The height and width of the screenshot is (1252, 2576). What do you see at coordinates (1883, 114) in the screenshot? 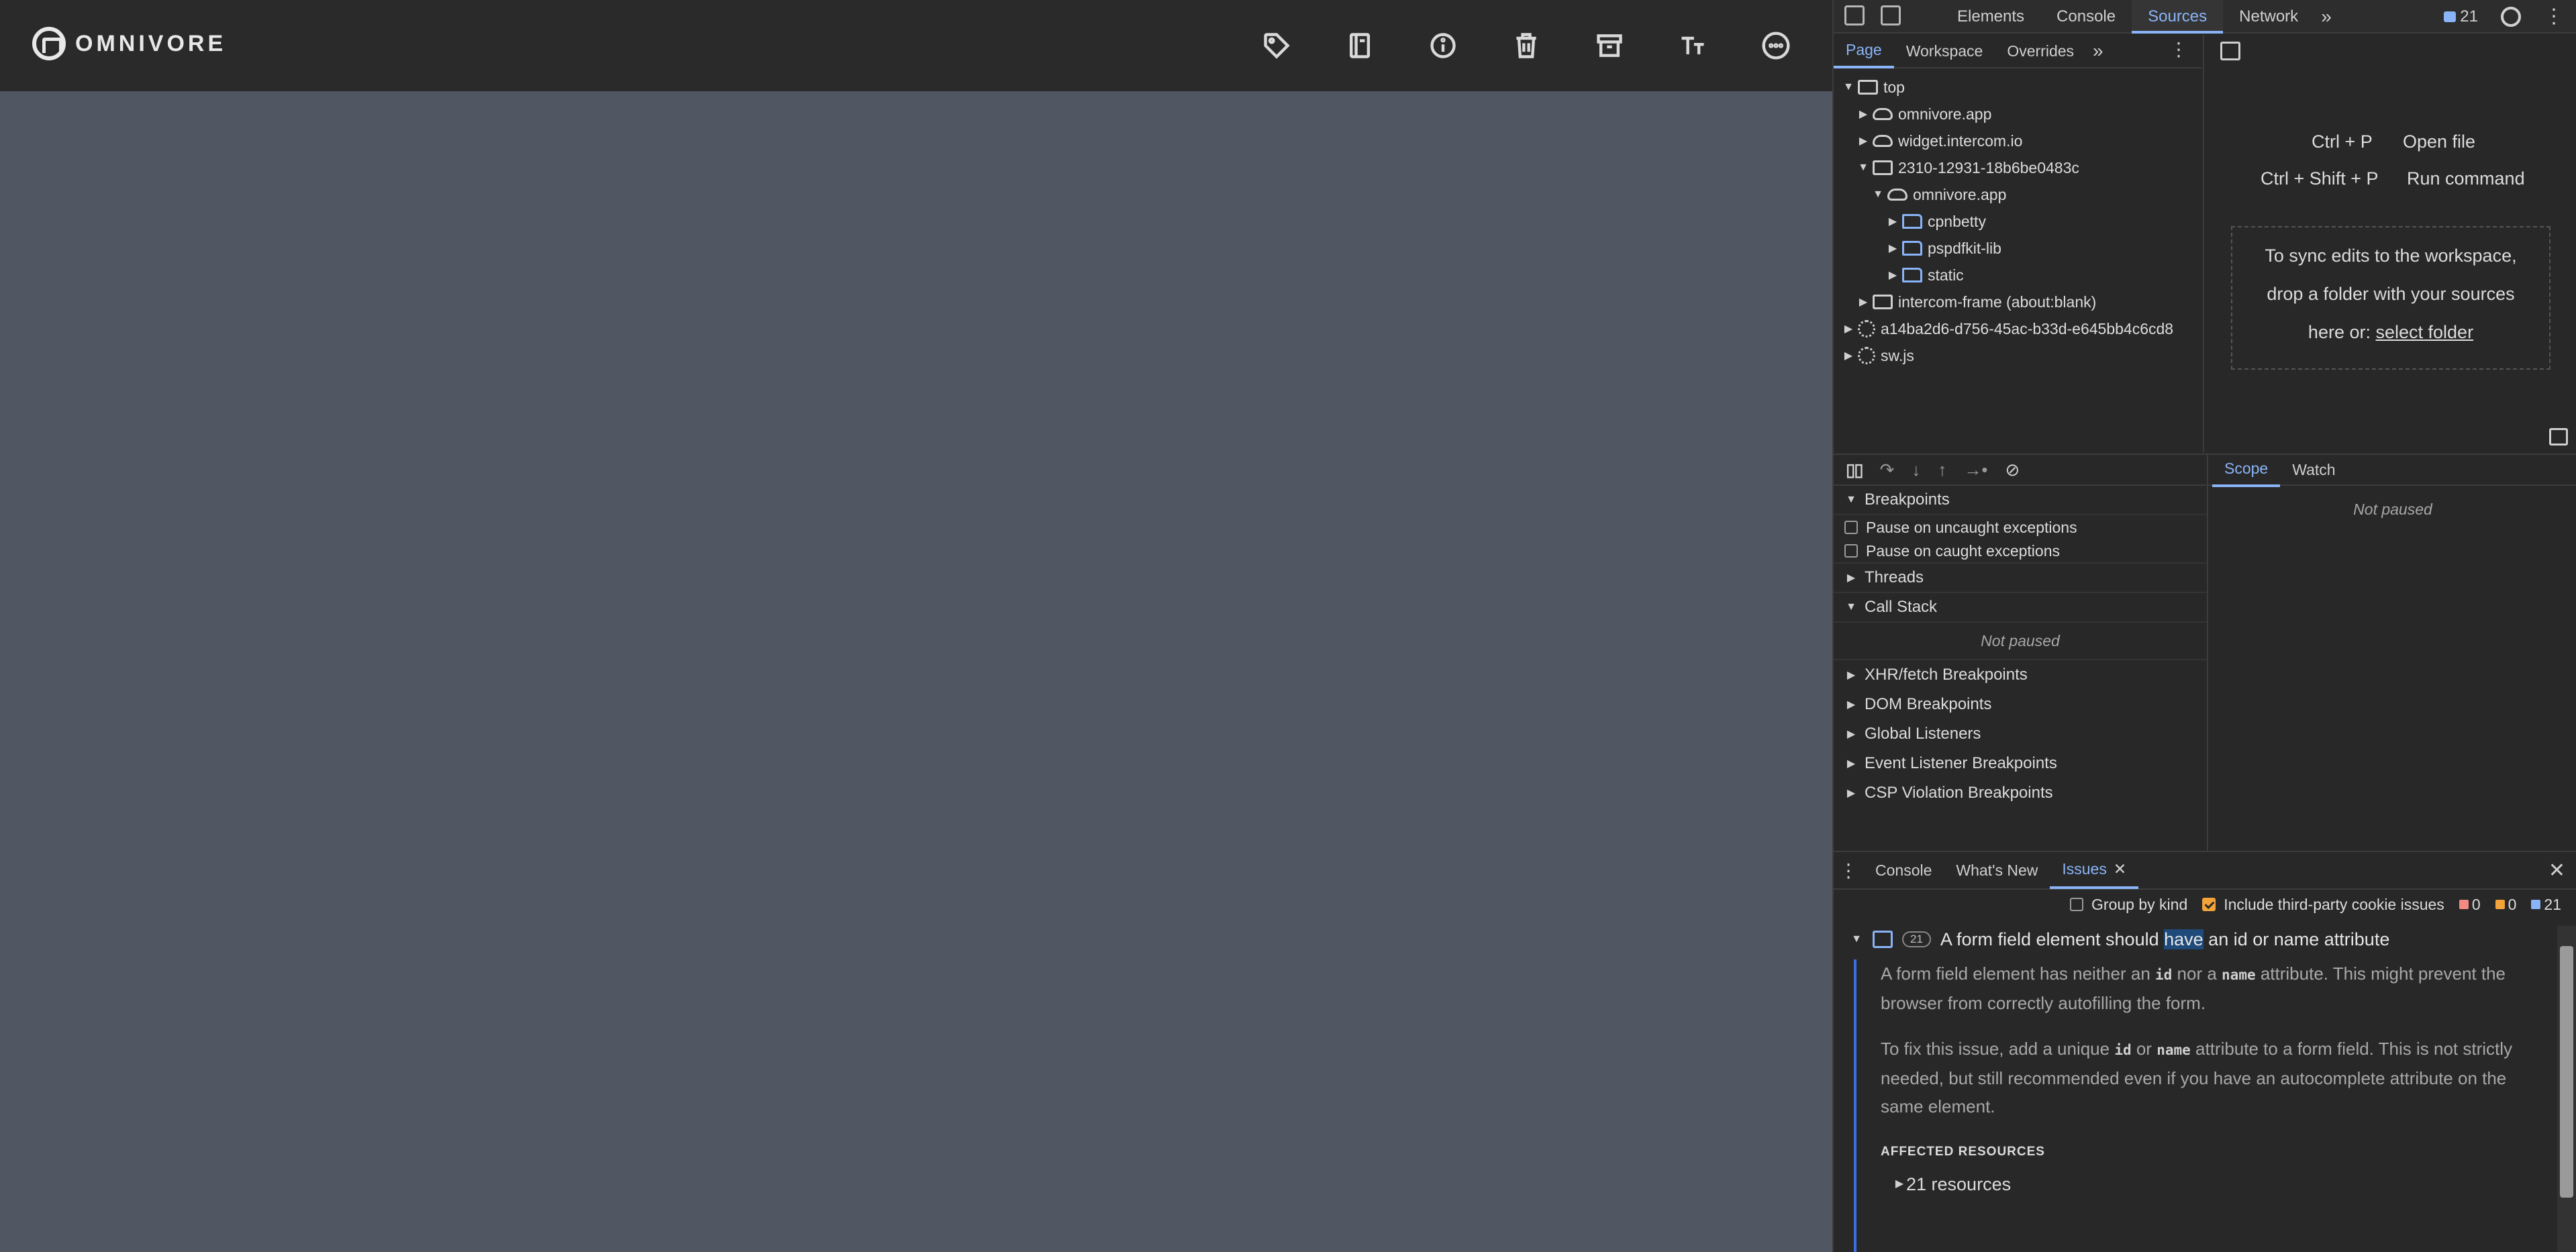
I see `cloud-icon` at bounding box center [1883, 114].